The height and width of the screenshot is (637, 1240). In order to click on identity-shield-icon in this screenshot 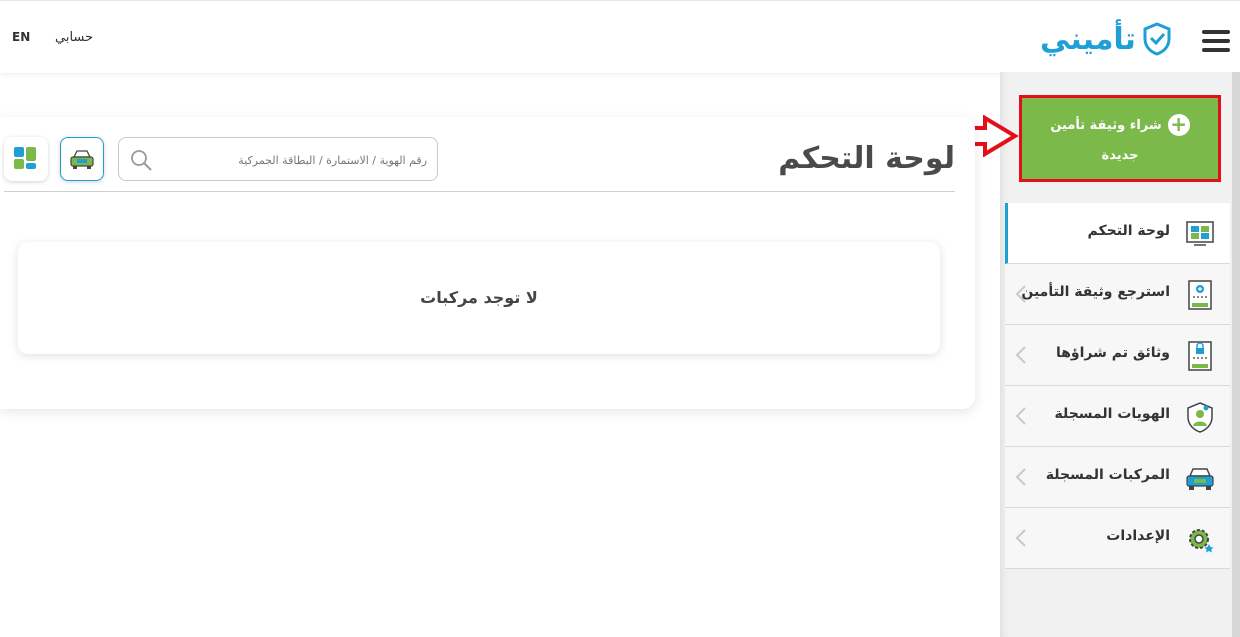, I will do `click(1200, 417)`.